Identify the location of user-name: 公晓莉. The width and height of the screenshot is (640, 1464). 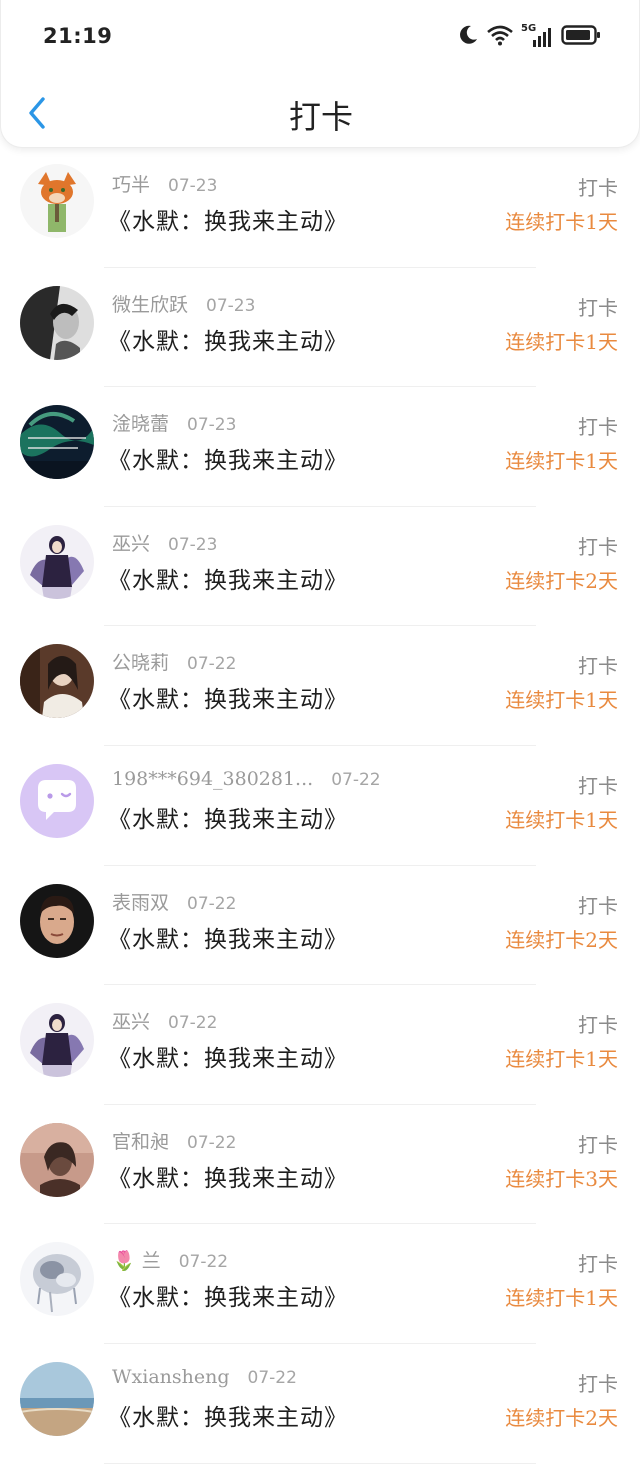
(140, 661).